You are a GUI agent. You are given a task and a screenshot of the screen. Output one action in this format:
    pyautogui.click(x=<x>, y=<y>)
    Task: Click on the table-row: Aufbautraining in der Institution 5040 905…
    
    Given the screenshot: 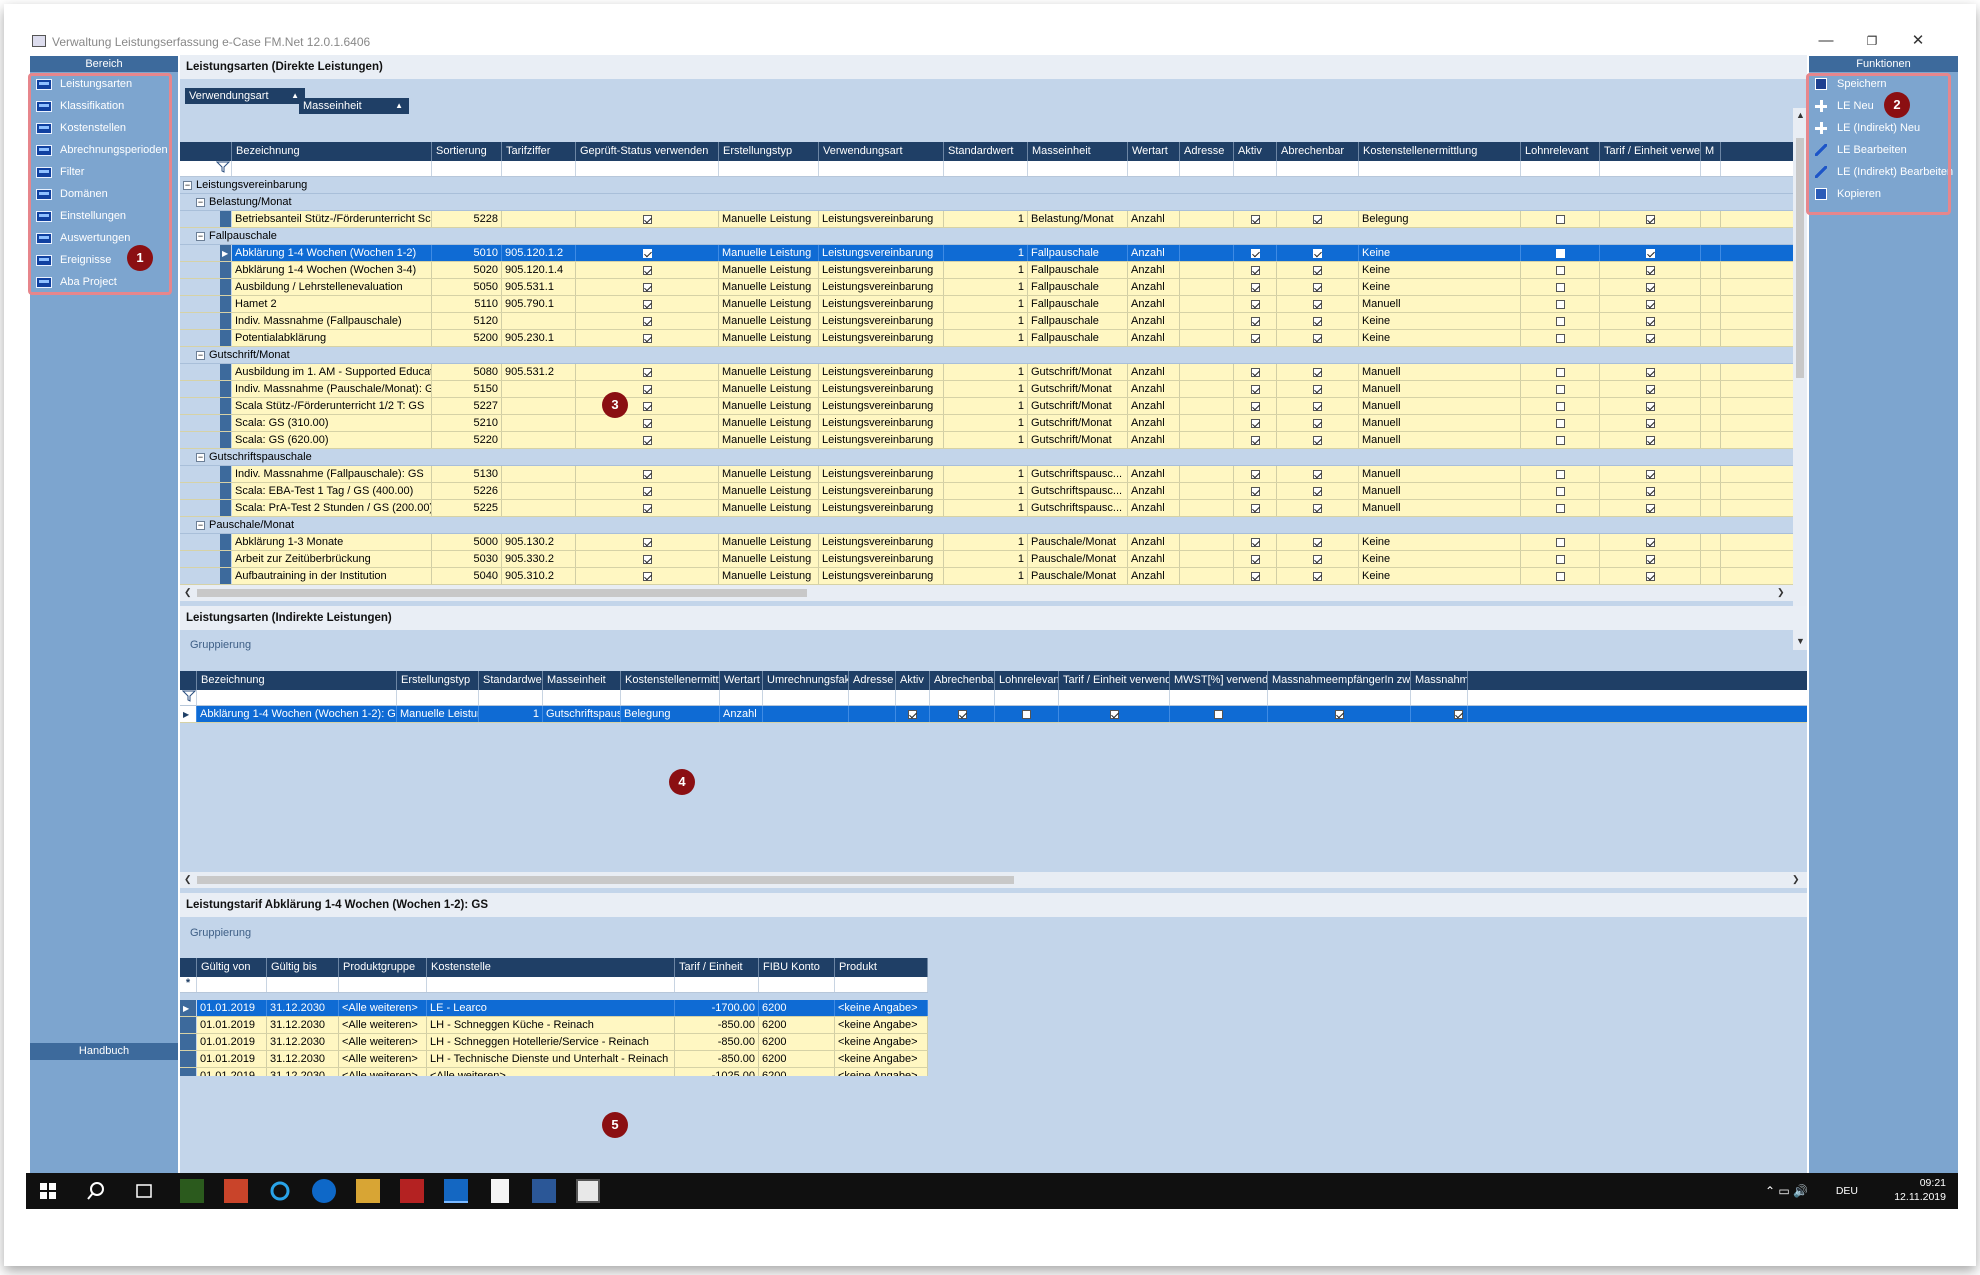 What is the action you would take?
    pyautogui.click(x=986, y=576)
    